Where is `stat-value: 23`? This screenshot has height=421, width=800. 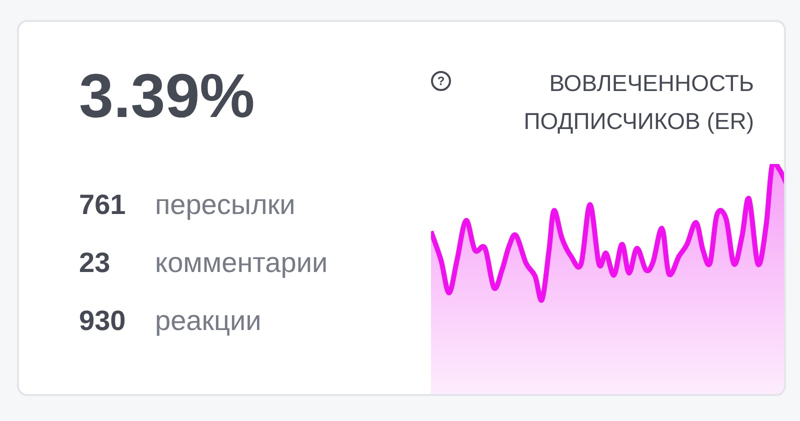 stat-value: 23 is located at coordinates (95, 263).